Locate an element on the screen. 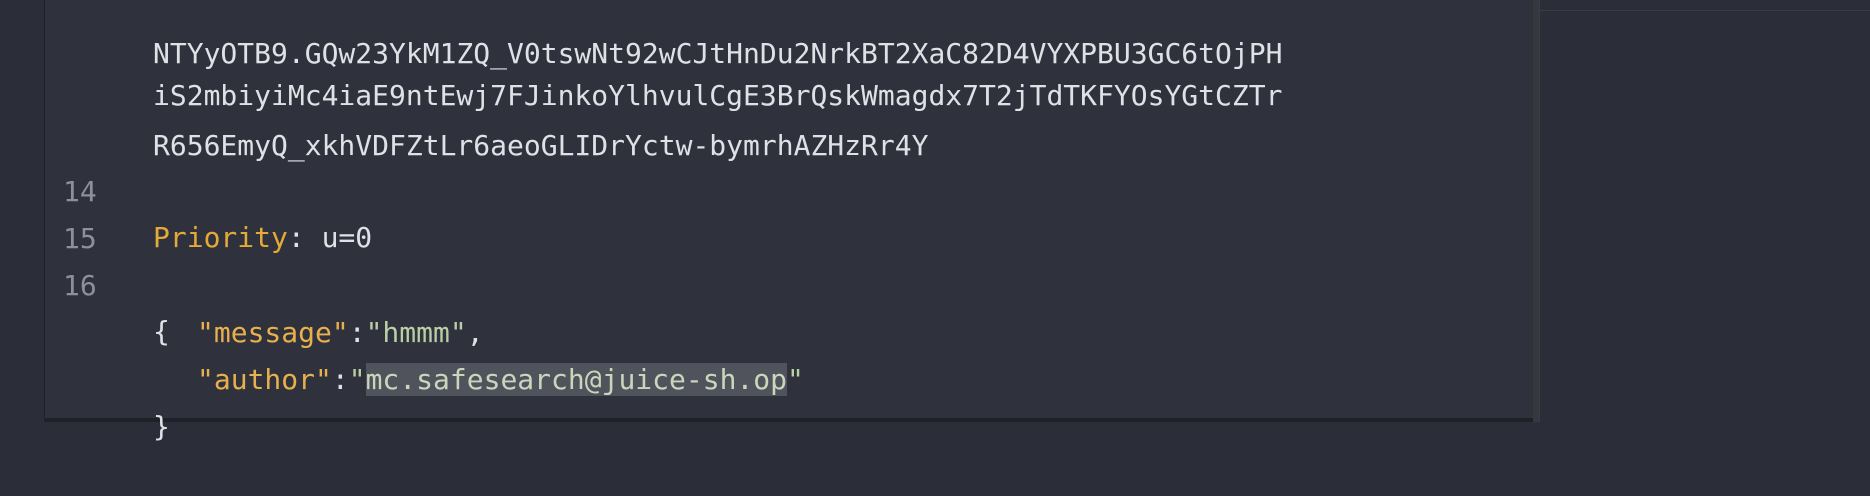 The width and height of the screenshot is (1870, 496). json-close-brace: } is located at coordinates (161, 426).